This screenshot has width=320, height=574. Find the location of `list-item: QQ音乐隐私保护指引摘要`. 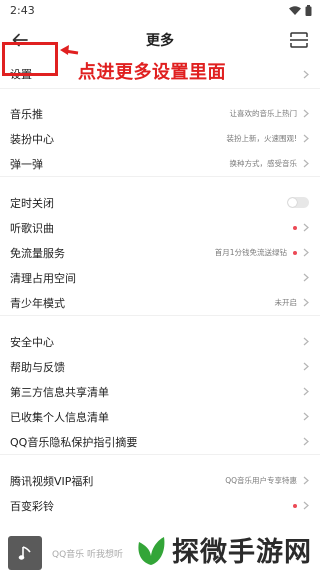

list-item: QQ音乐隐私保护指引摘要 is located at coordinates (160, 441).